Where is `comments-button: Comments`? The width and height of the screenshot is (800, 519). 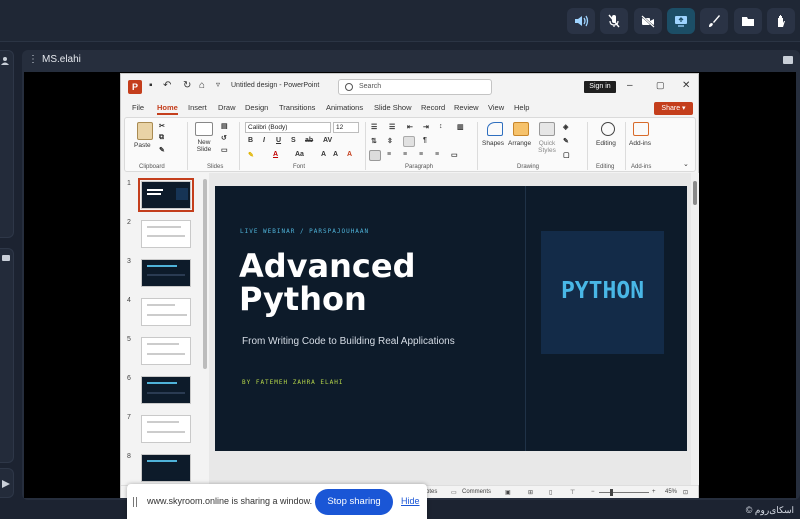 comments-button: Comments is located at coordinates (476, 492).